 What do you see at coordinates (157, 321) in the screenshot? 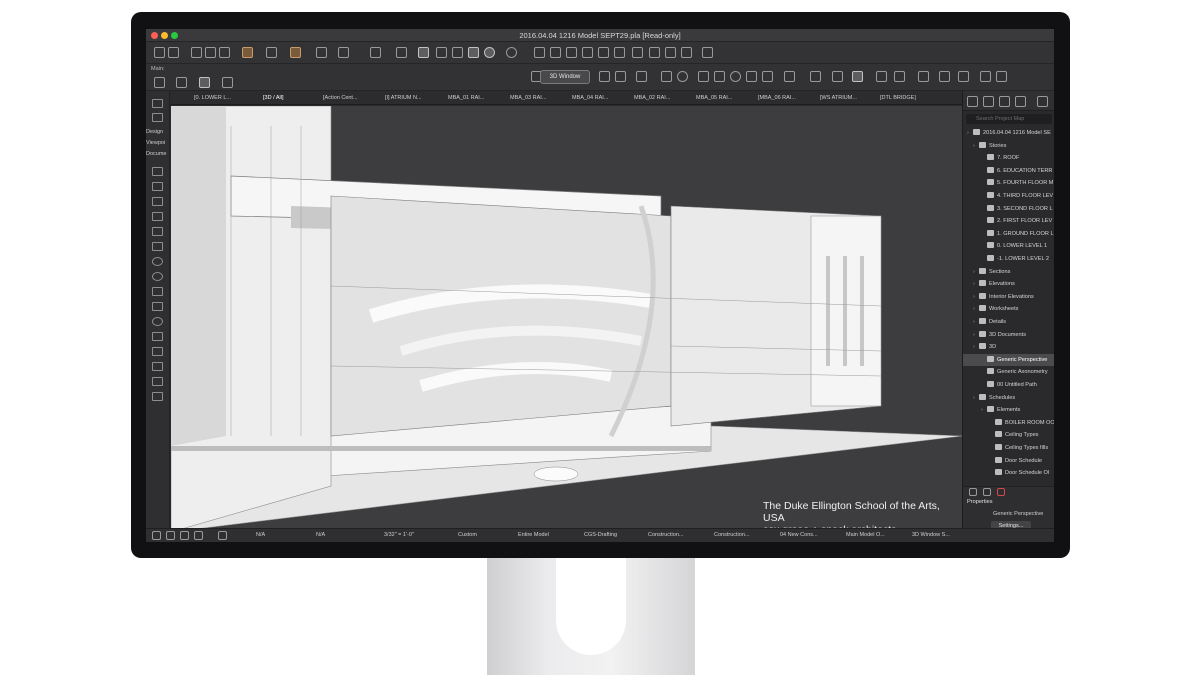
I see `arc-tool-icon` at bounding box center [157, 321].